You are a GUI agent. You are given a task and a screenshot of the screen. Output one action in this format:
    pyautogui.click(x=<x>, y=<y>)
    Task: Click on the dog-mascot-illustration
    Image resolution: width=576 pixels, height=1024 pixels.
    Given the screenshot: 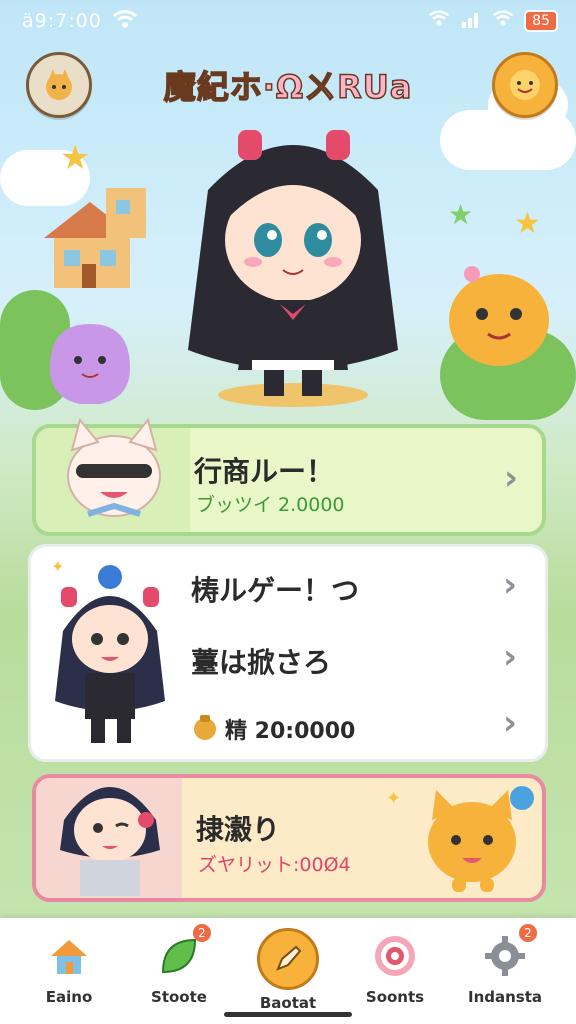 What is the action you would take?
    pyautogui.click(x=481, y=839)
    